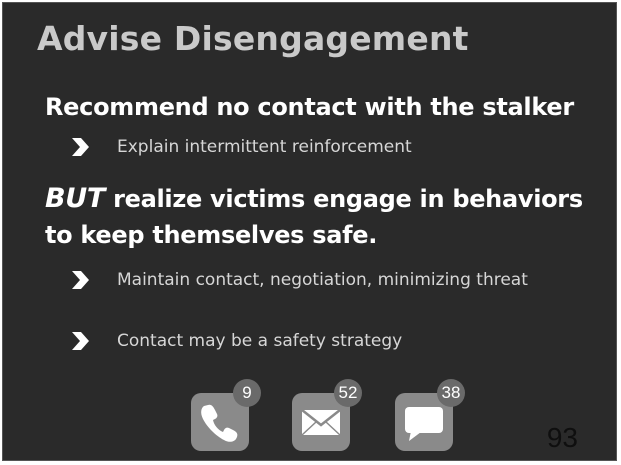 The height and width of the screenshot is (465, 621). Describe the element at coordinates (264, 147) in the screenshot. I see `bullet-text: Explain intermittent reinforcement` at that location.